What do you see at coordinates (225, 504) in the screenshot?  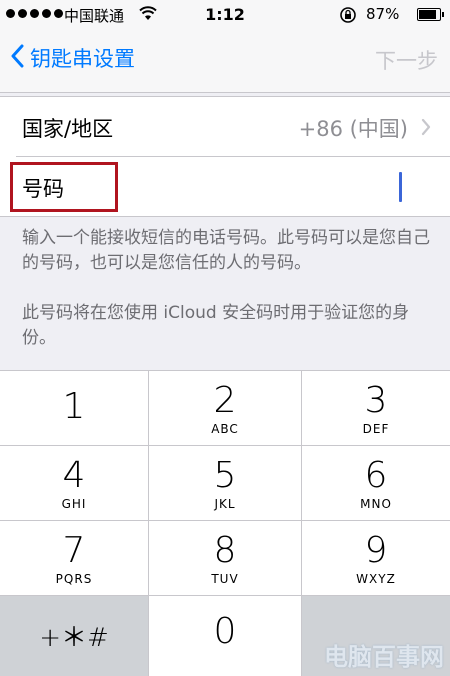 I see `key-5-letters: JKL` at bounding box center [225, 504].